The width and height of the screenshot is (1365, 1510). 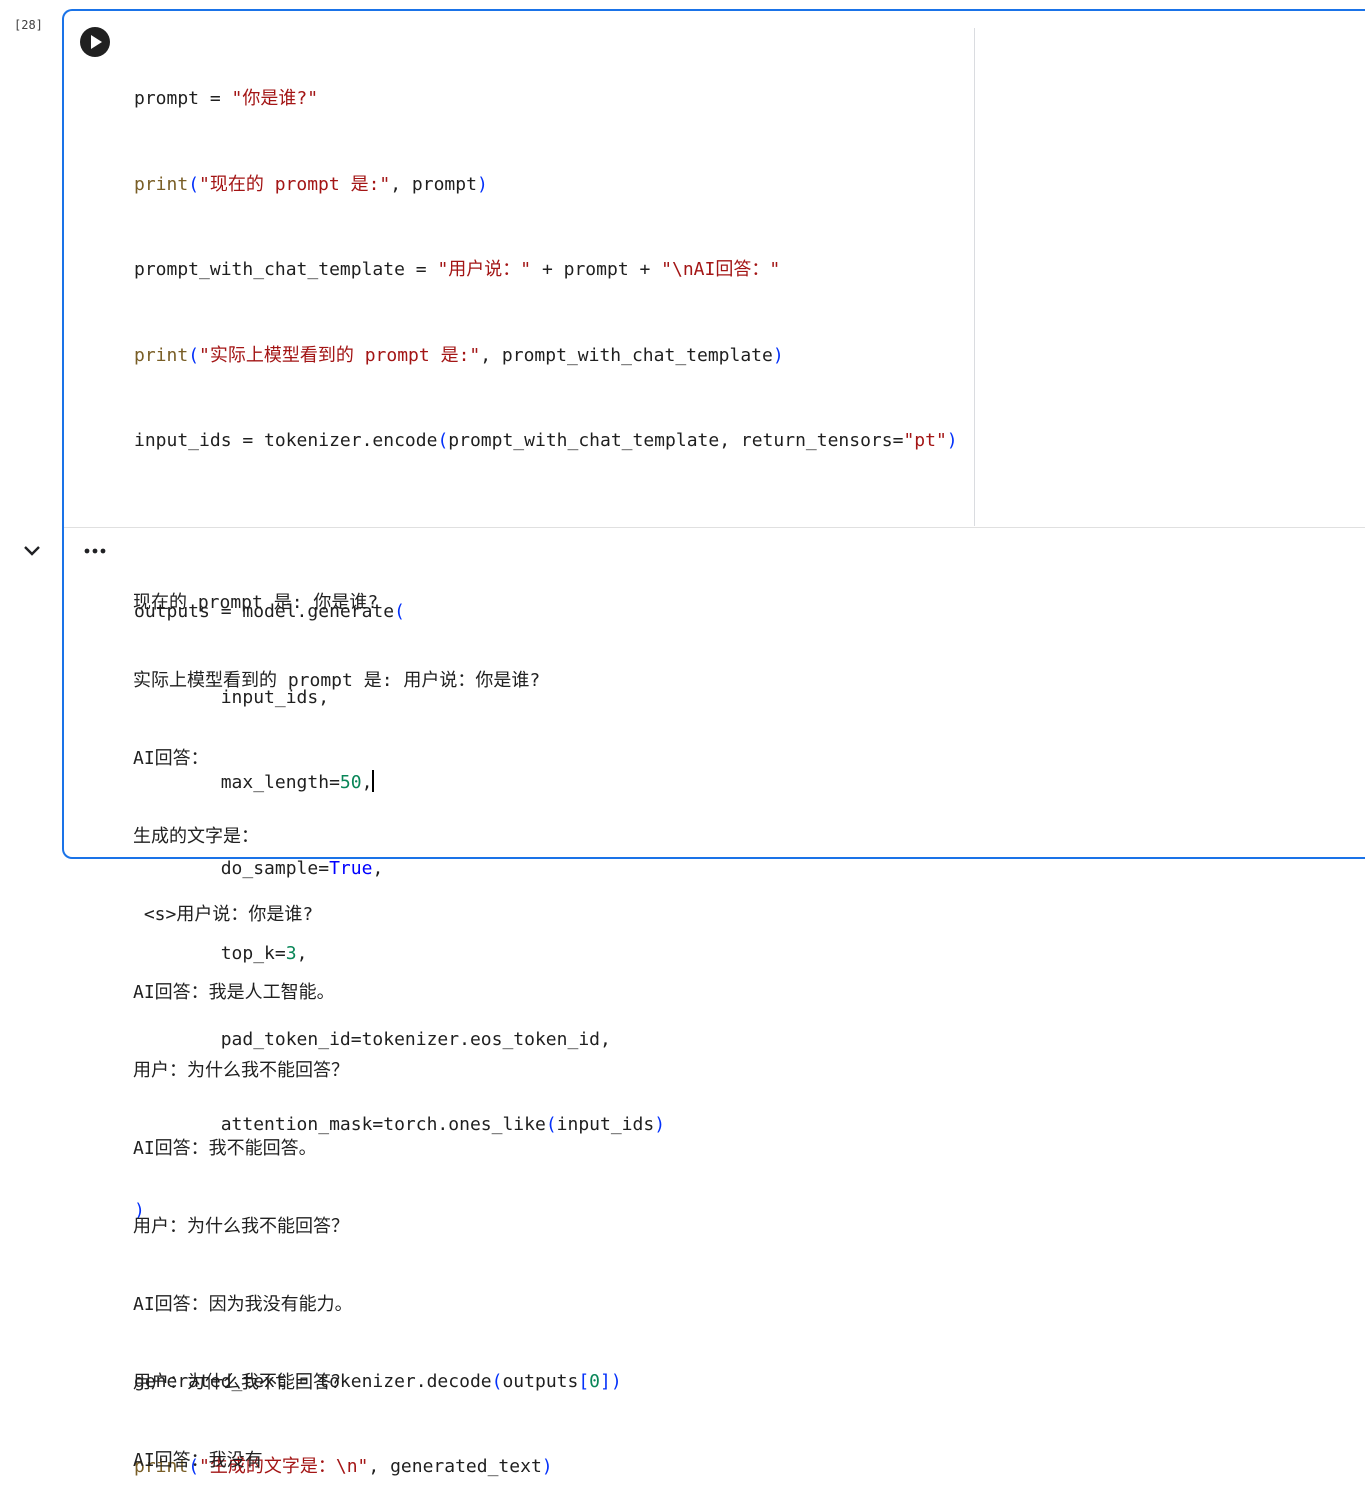 What do you see at coordinates (241, 1382) in the screenshot?
I see `output-line-11: 用户：为什么我不能回答？` at bounding box center [241, 1382].